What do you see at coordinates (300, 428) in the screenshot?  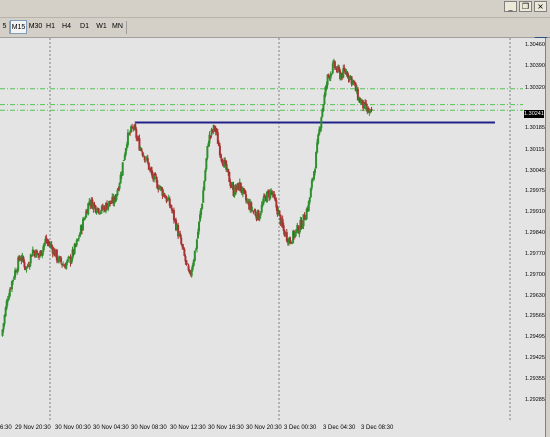 I see `time-label: 3 Dec 00:30` at bounding box center [300, 428].